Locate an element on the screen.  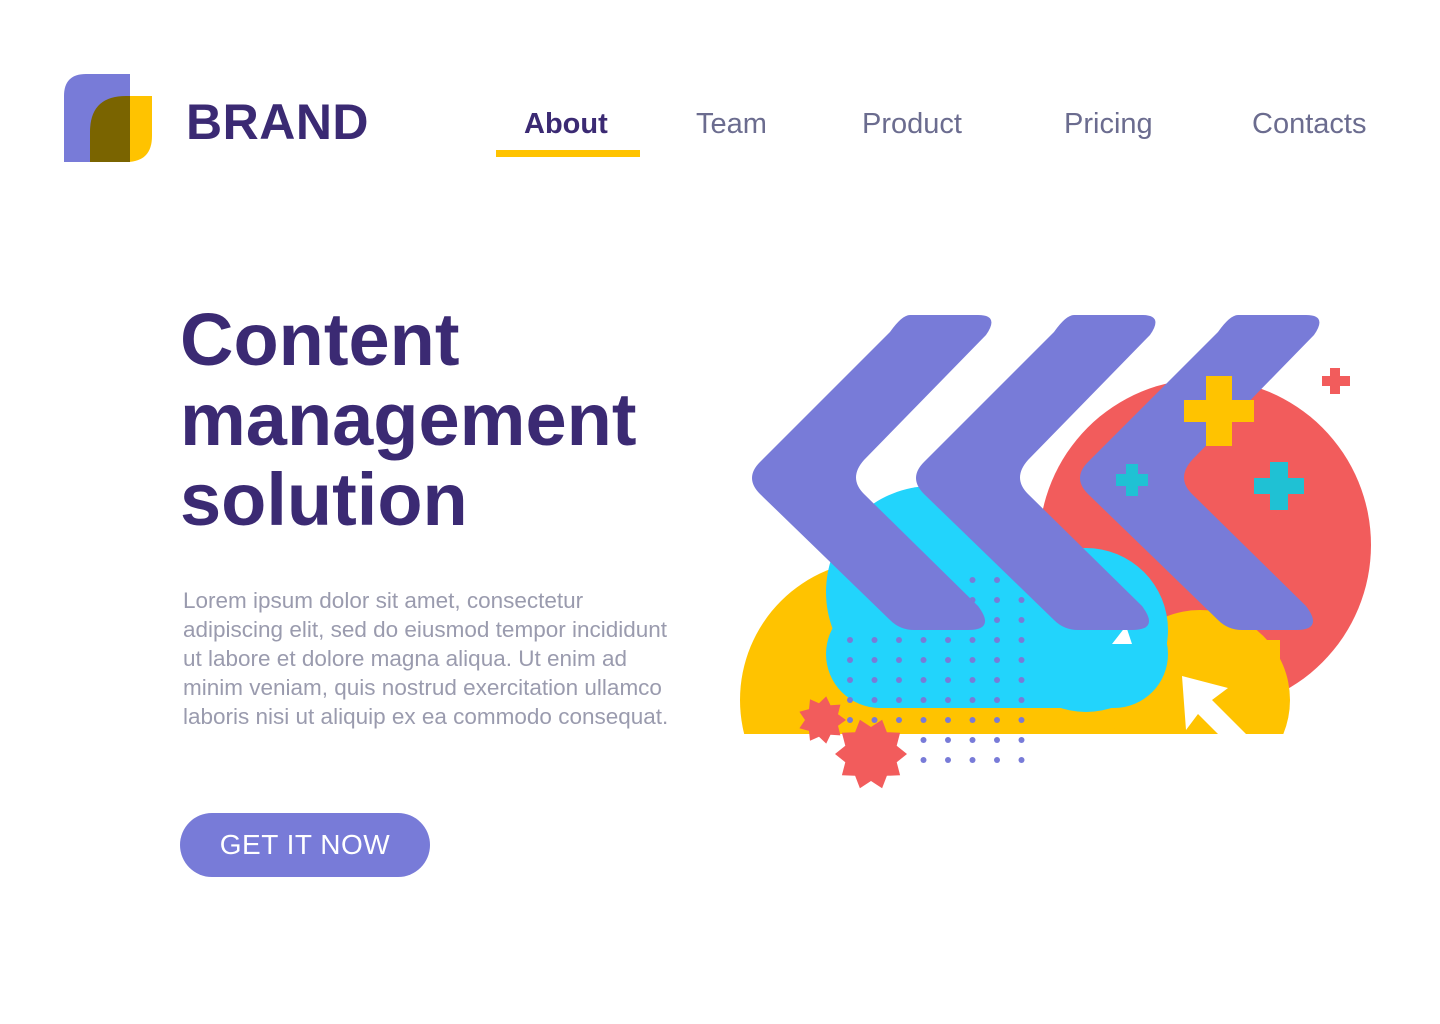
nav-item-product: Product is located at coordinates (912, 124).